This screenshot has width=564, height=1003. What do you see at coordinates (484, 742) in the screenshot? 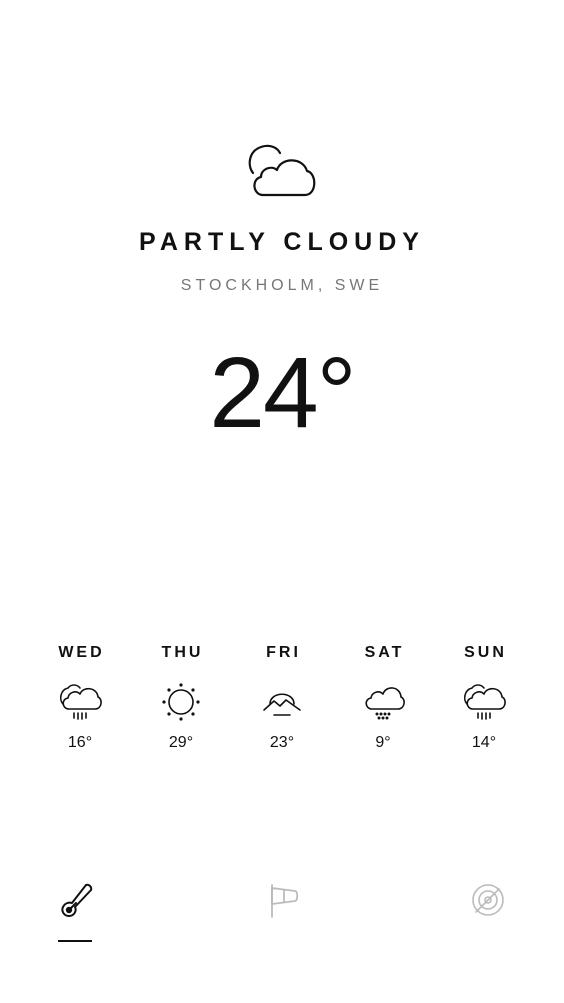
I see `forecast-day-temp: 14°` at bounding box center [484, 742].